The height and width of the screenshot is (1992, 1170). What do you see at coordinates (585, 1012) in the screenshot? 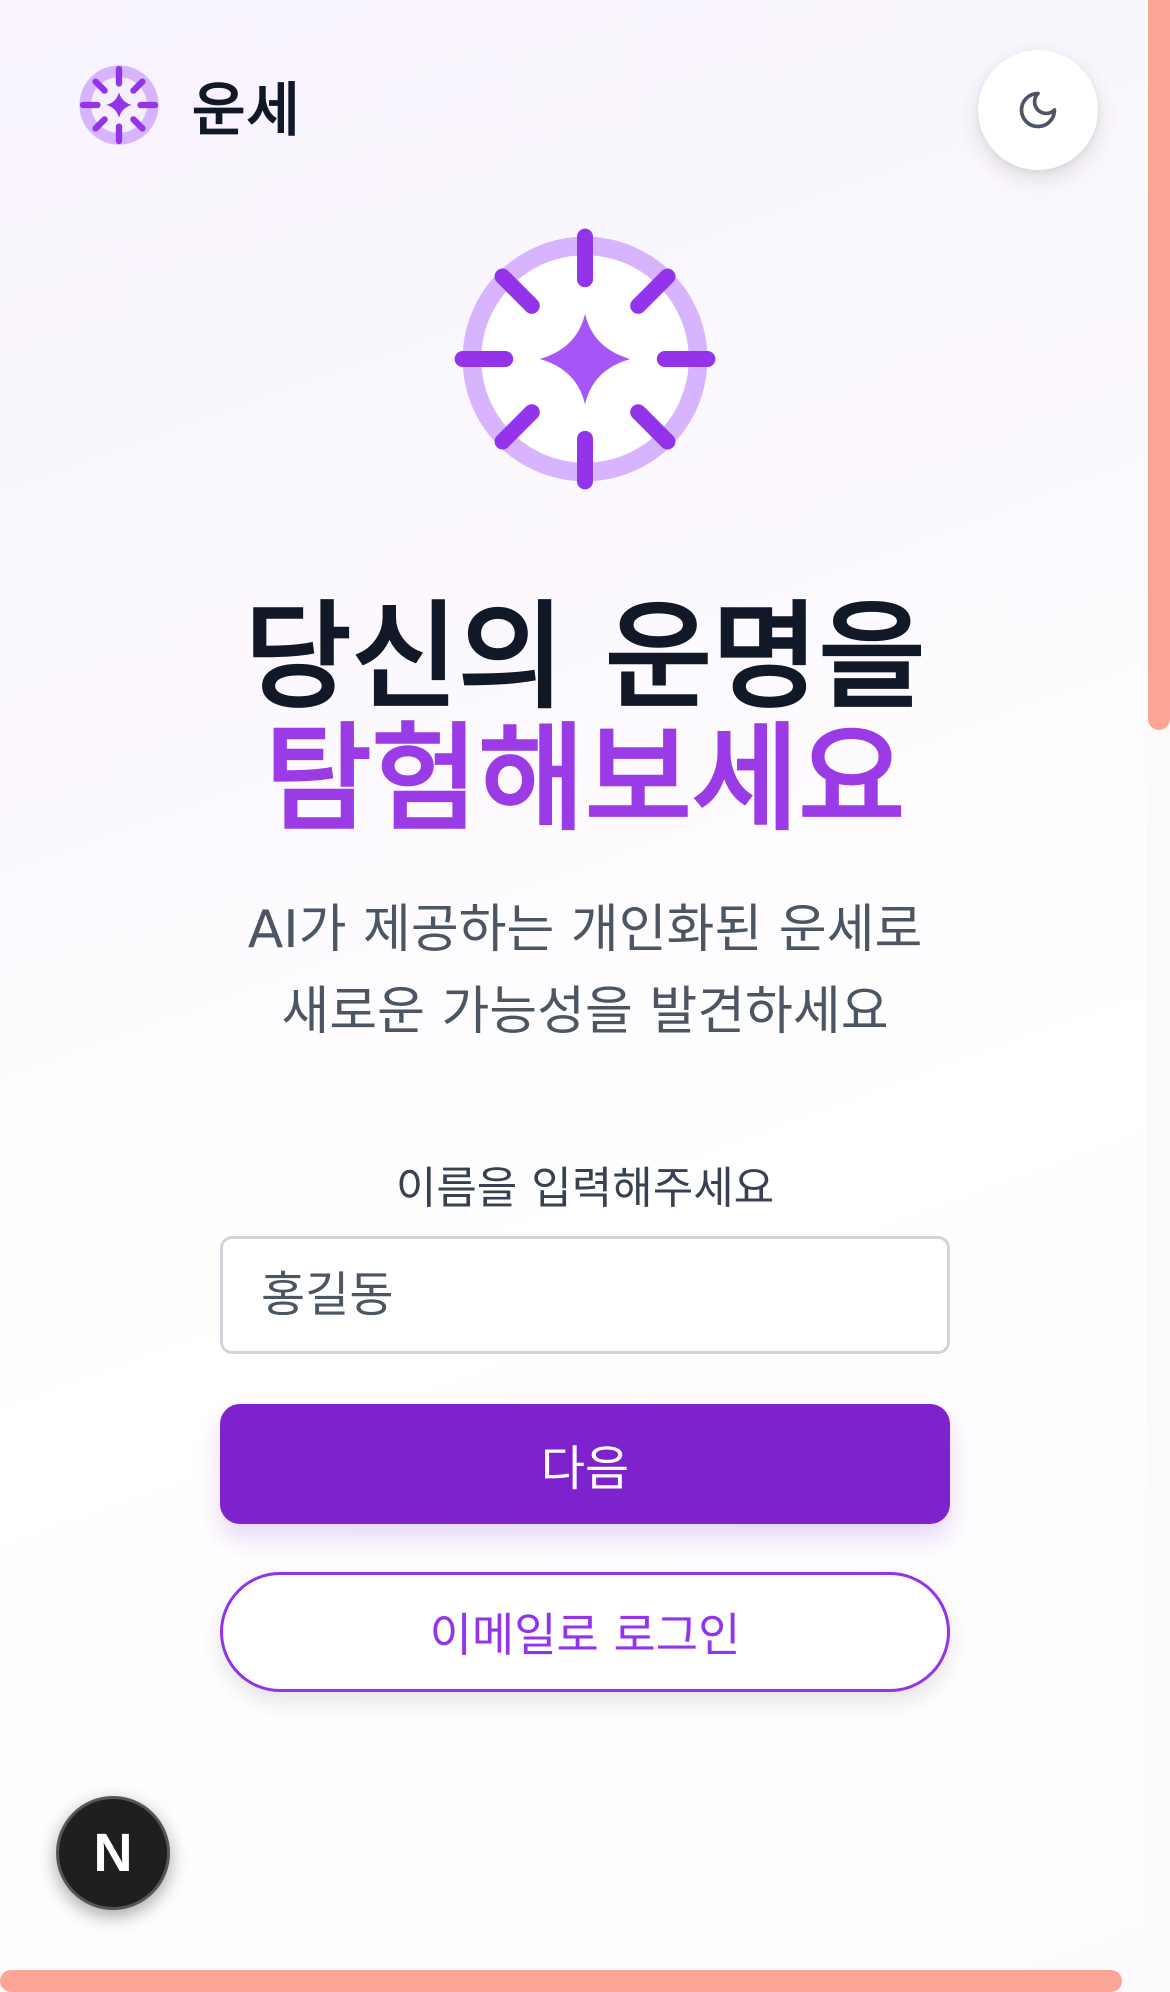
I see `subtitle-line2: 새로운 가능성을 발견하세요` at bounding box center [585, 1012].